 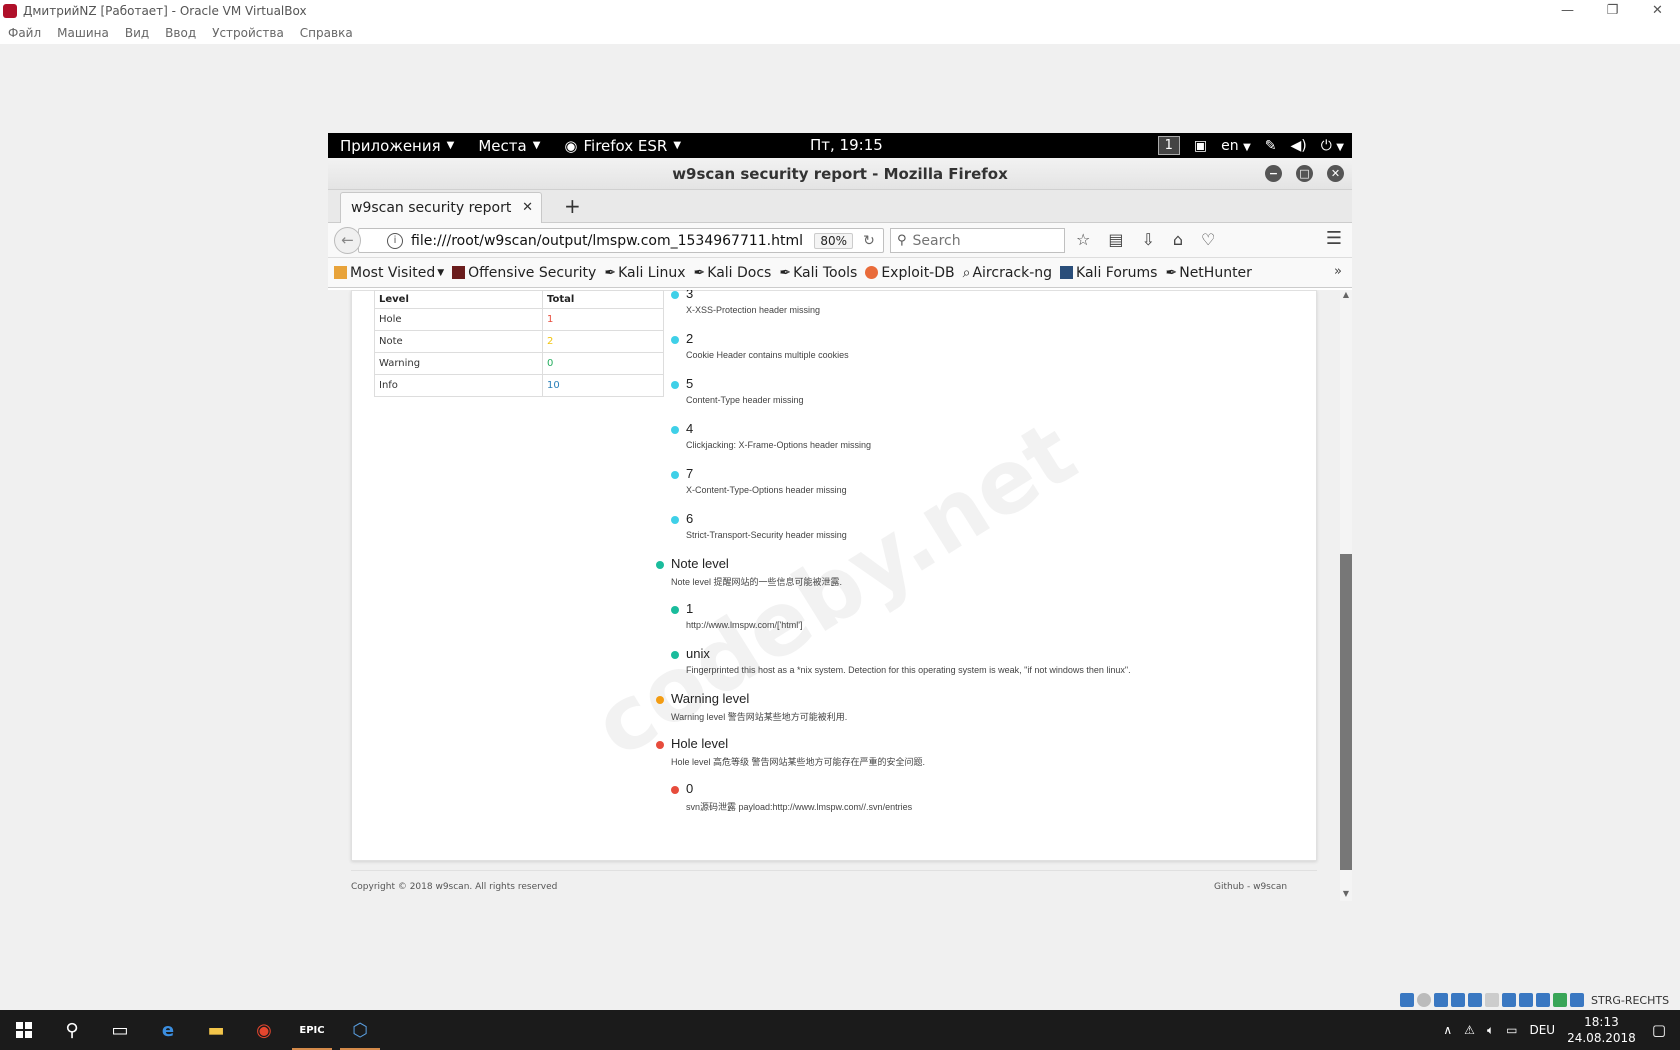 What do you see at coordinates (910, 273) in the screenshot?
I see `bookmark-exploit-db: Exploit-DB` at bounding box center [910, 273].